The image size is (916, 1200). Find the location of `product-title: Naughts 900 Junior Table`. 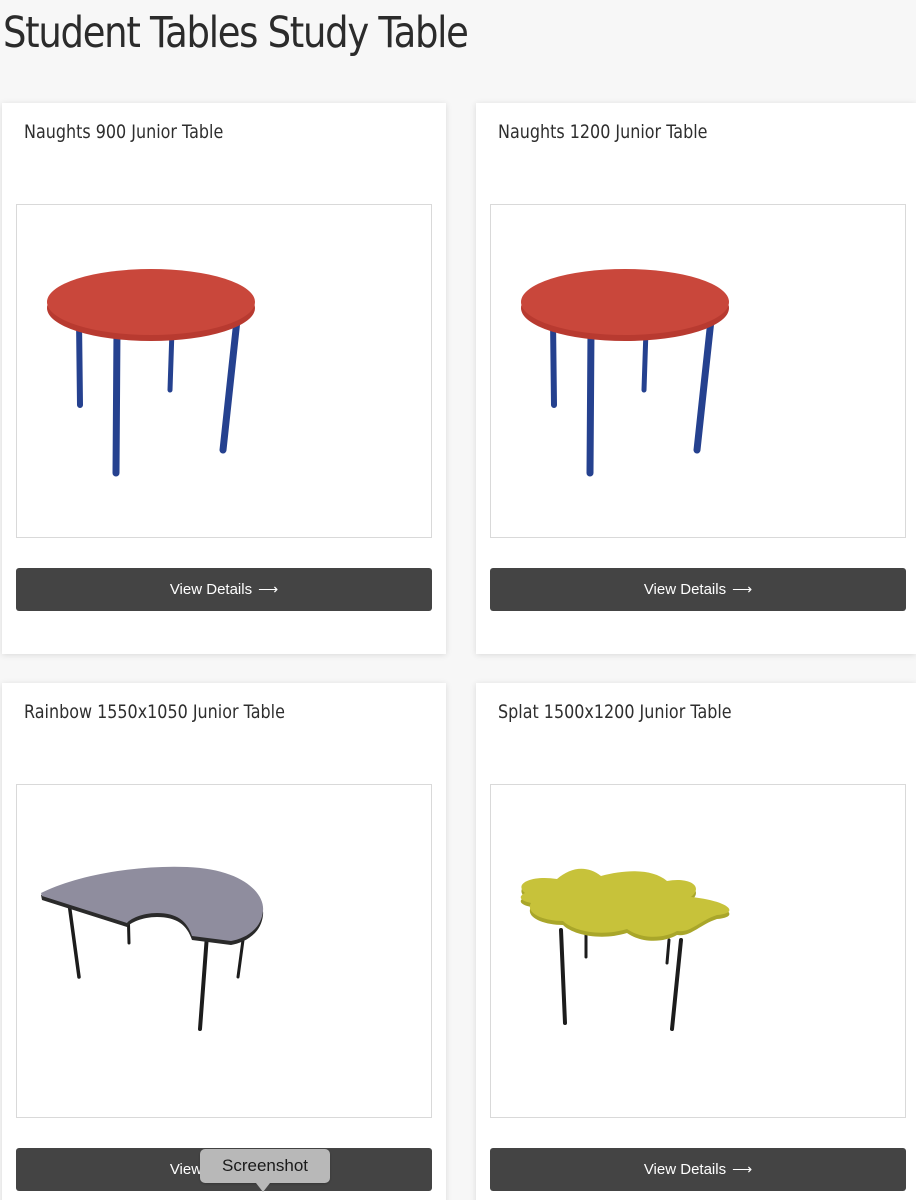

product-title: Naughts 900 Junior Table is located at coordinates (123, 132).